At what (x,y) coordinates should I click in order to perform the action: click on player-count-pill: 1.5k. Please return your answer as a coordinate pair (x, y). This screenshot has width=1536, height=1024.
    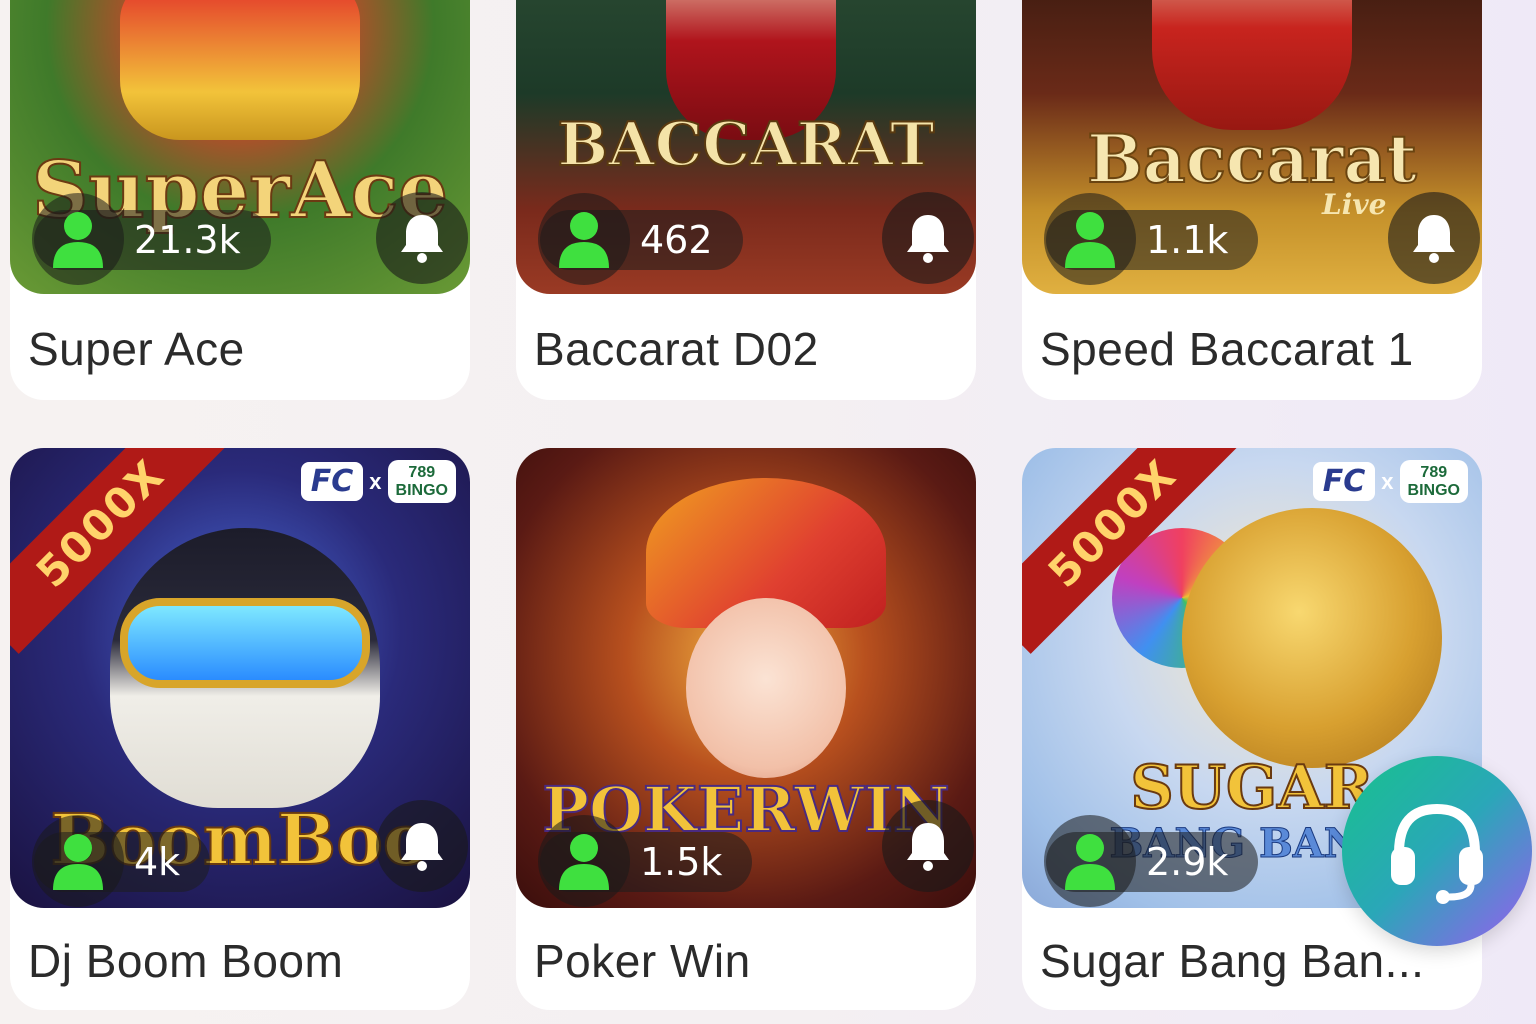
    Looking at the image, I should click on (645, 861).